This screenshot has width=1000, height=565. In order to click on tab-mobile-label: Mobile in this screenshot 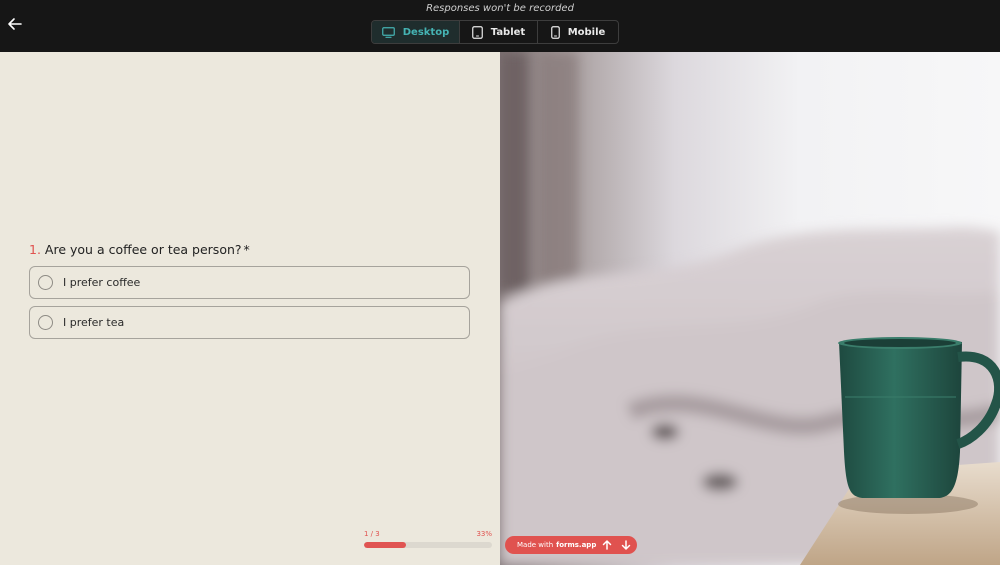, I will do `click(586, 32)`.